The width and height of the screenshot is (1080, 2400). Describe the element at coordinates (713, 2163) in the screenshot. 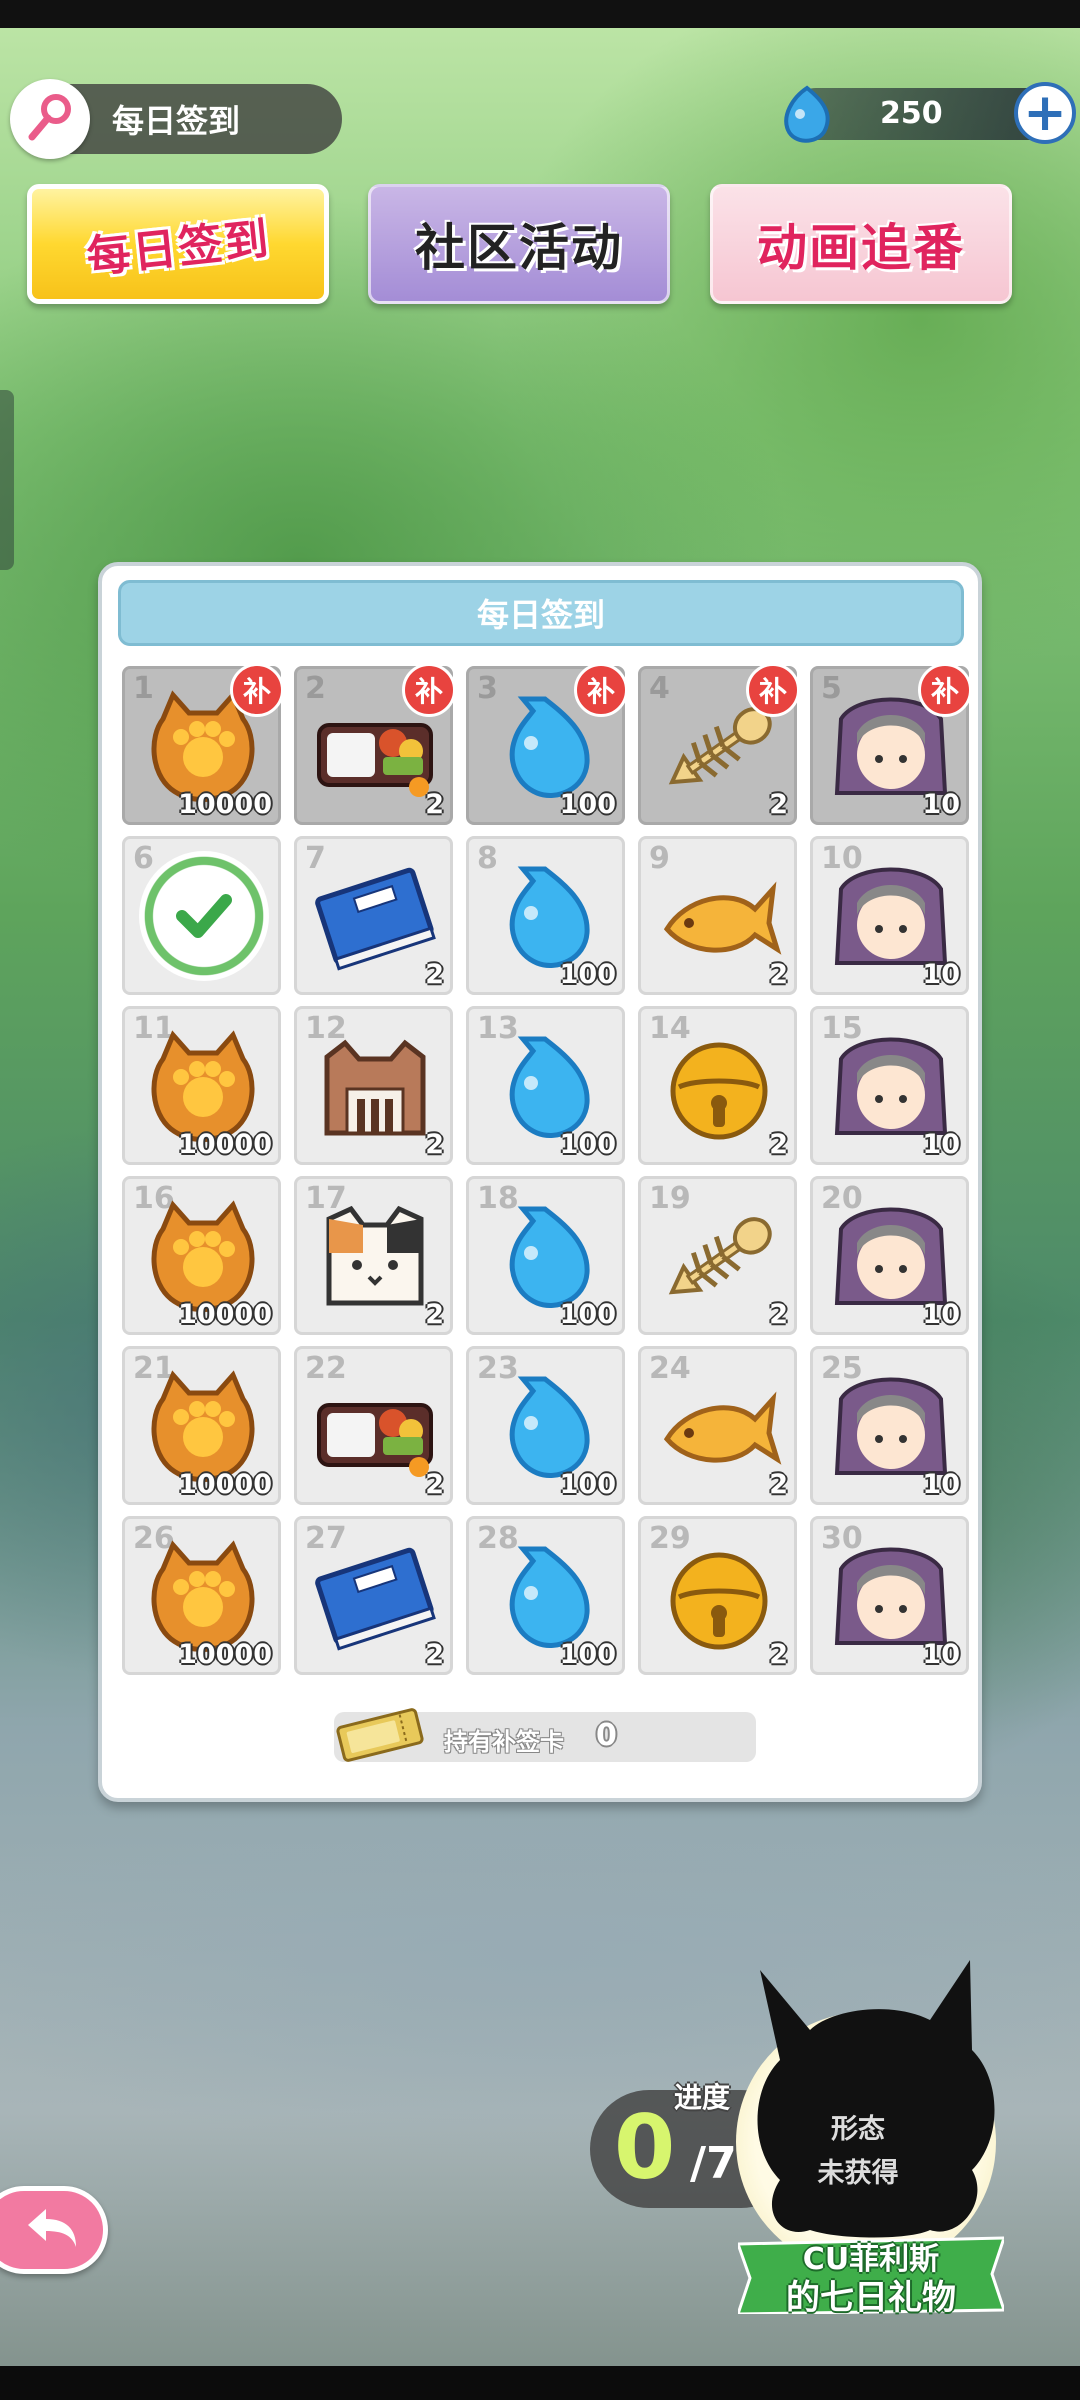

I see `progress-total: /7` at that location.